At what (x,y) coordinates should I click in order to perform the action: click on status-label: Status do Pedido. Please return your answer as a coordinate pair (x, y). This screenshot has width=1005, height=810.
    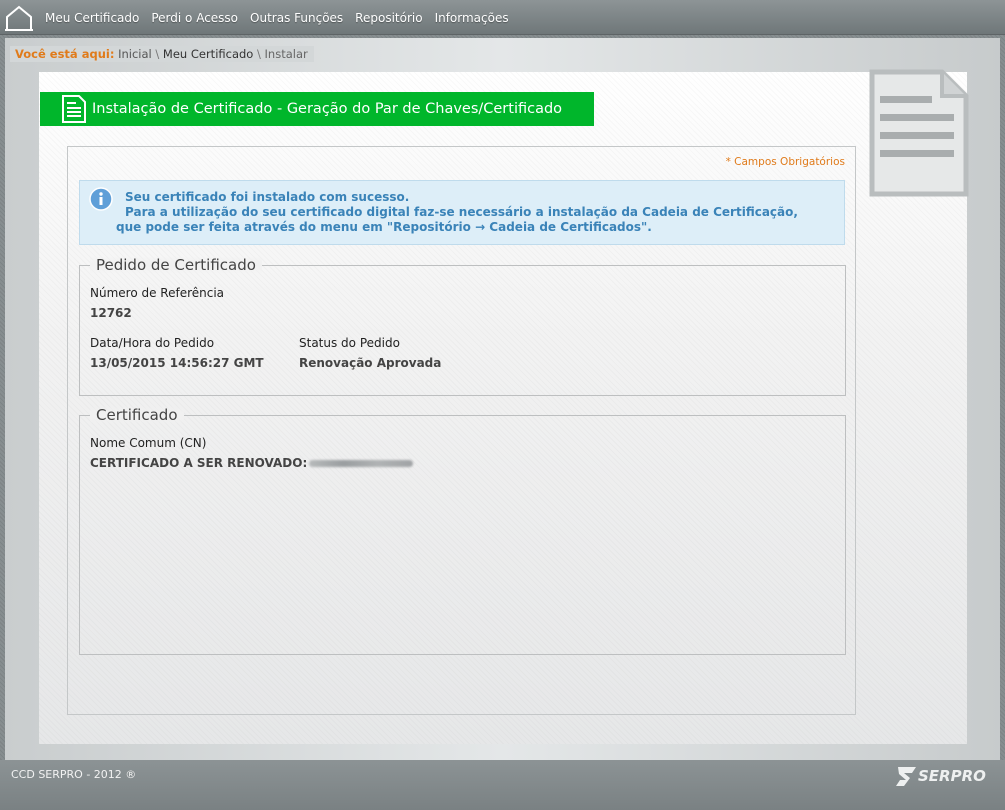
    Looking at the image, I should click on (349, 343).